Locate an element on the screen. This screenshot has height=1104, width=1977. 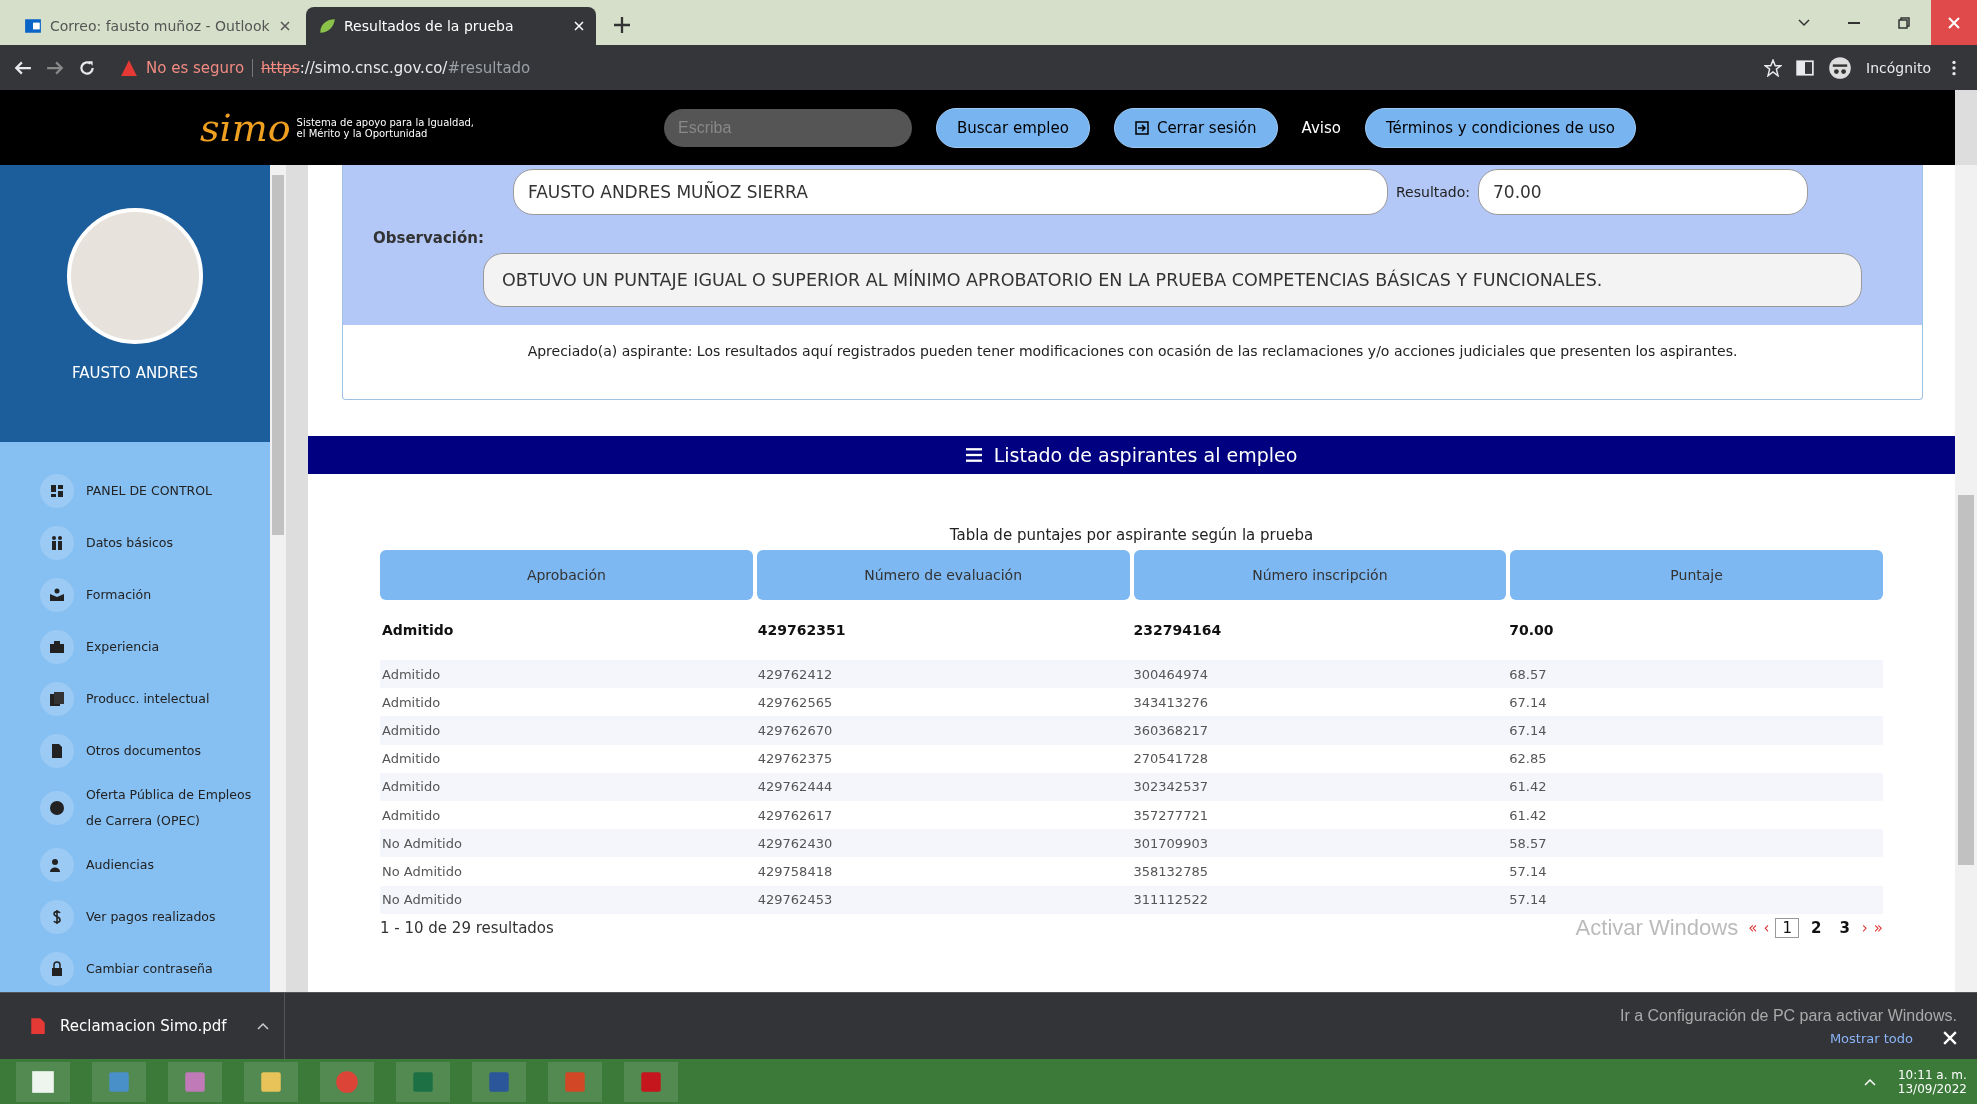
column-header: Aprobación is located at coordinates (566, 575).